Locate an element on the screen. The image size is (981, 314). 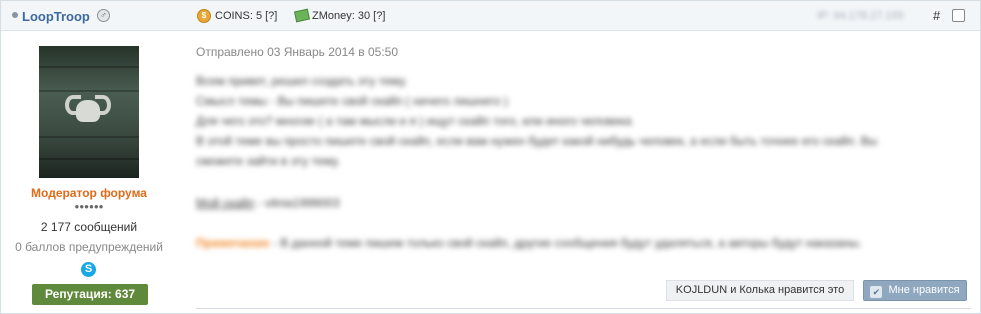
skype-icon: S is located at coordinates (88, 269).